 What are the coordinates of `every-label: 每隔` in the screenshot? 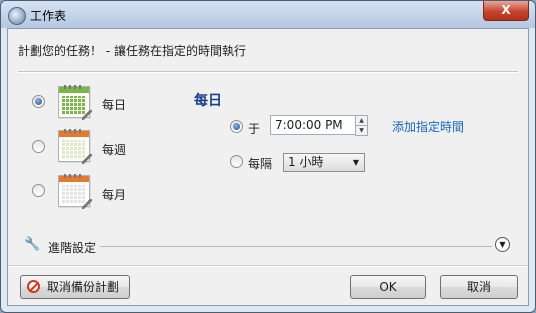 It's located at (260, 164).